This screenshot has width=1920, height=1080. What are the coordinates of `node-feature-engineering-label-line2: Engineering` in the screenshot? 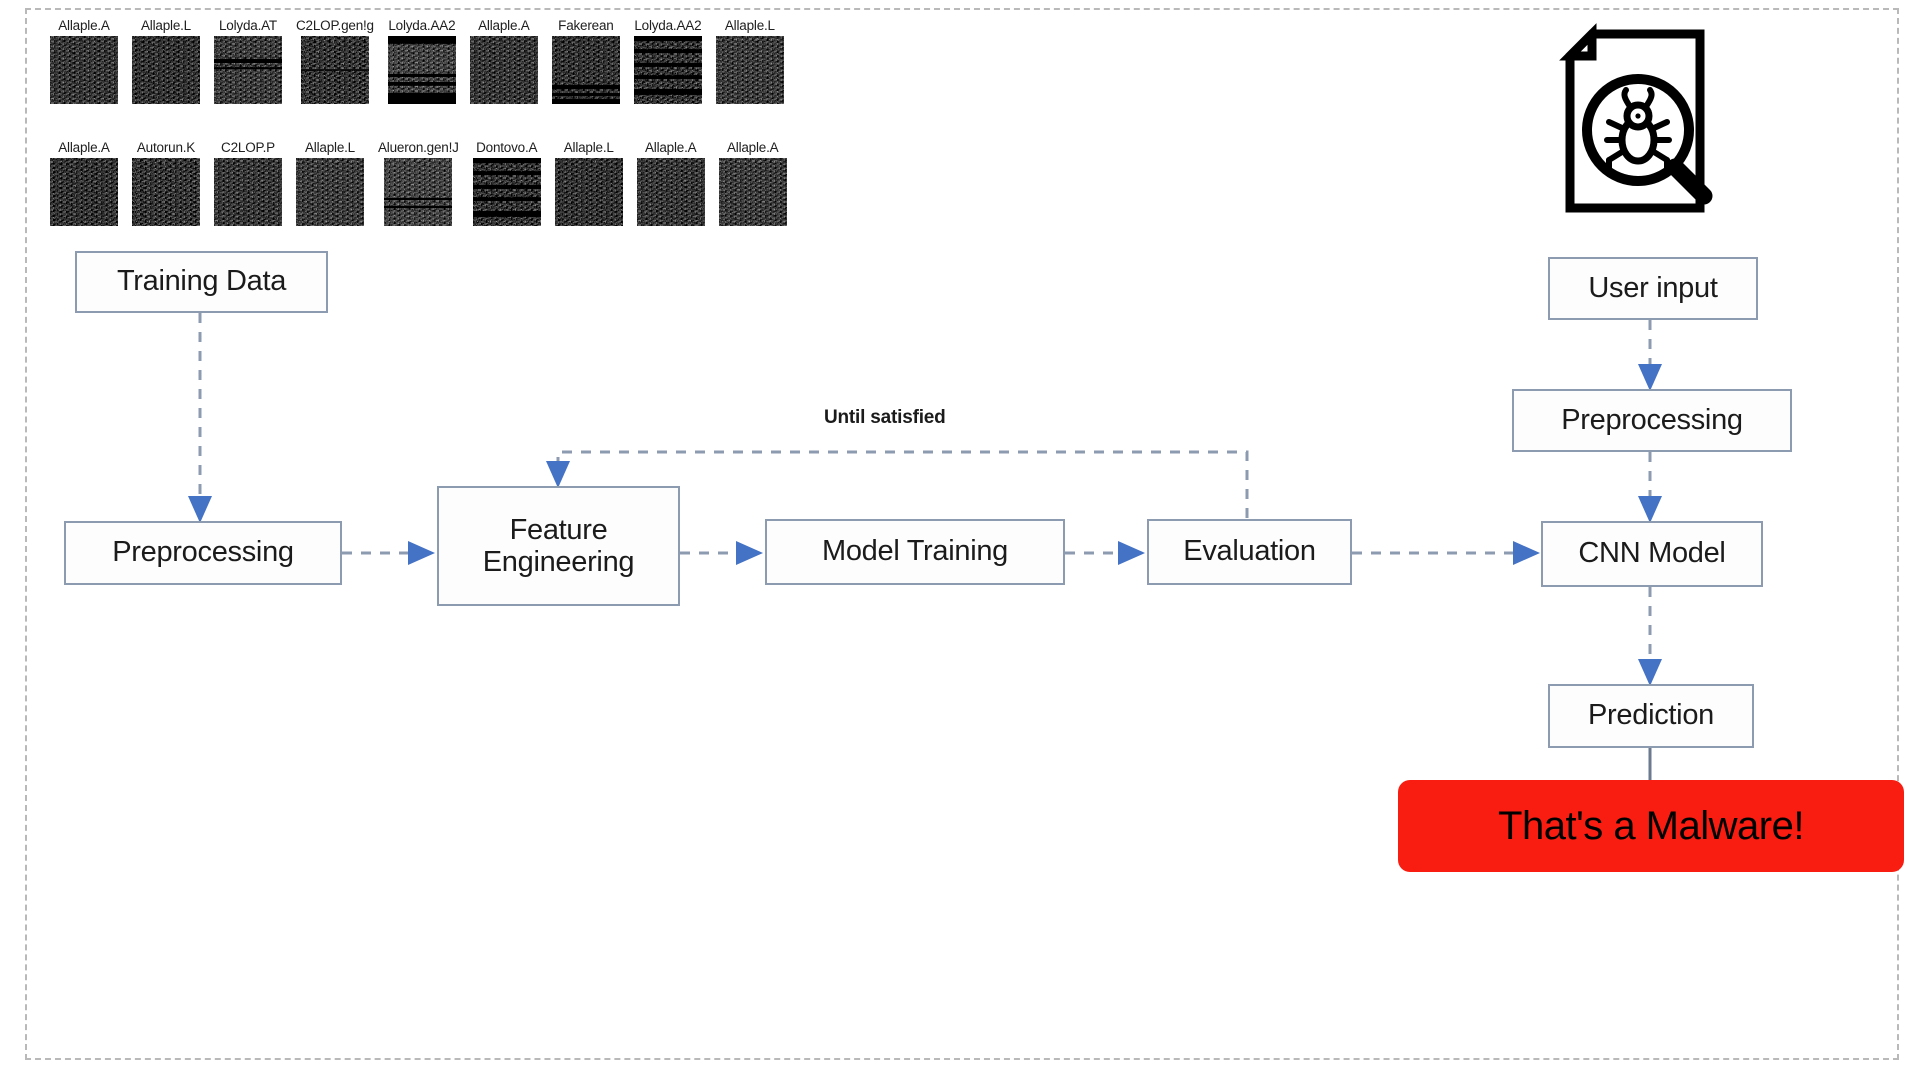 It's located at (558, 562).